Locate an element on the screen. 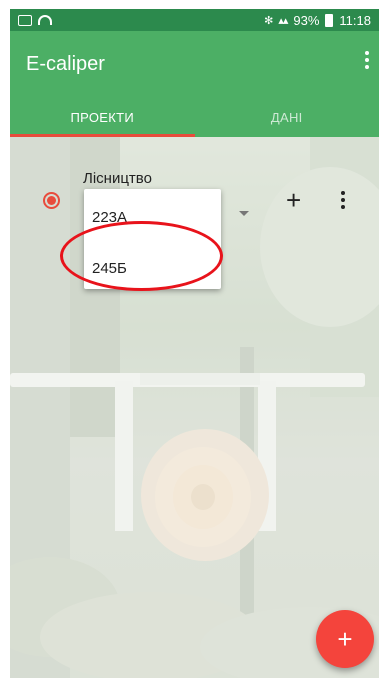 This screenshot has width=379, height=678. status-bar: ✻ ▴▴ 93% 11:18 is located at coordinates (194, 20).